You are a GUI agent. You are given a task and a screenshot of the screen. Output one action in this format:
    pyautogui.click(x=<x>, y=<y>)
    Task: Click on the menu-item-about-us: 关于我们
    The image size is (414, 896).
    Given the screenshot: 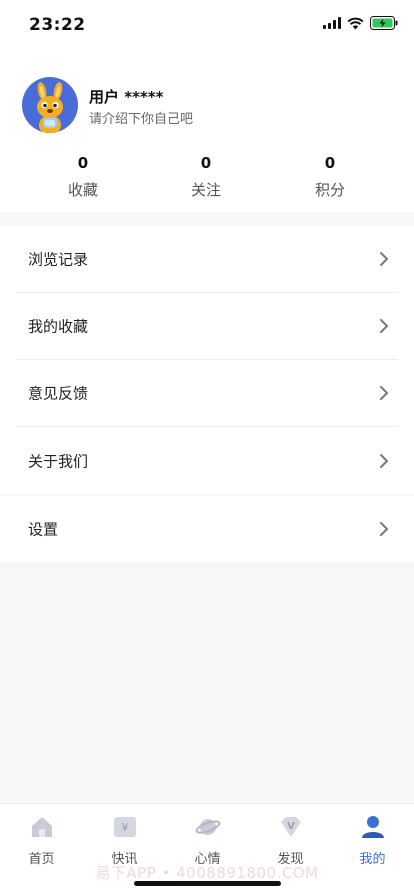 What is the action you would take?
    pyautogui.click(x=207, y=460)
    